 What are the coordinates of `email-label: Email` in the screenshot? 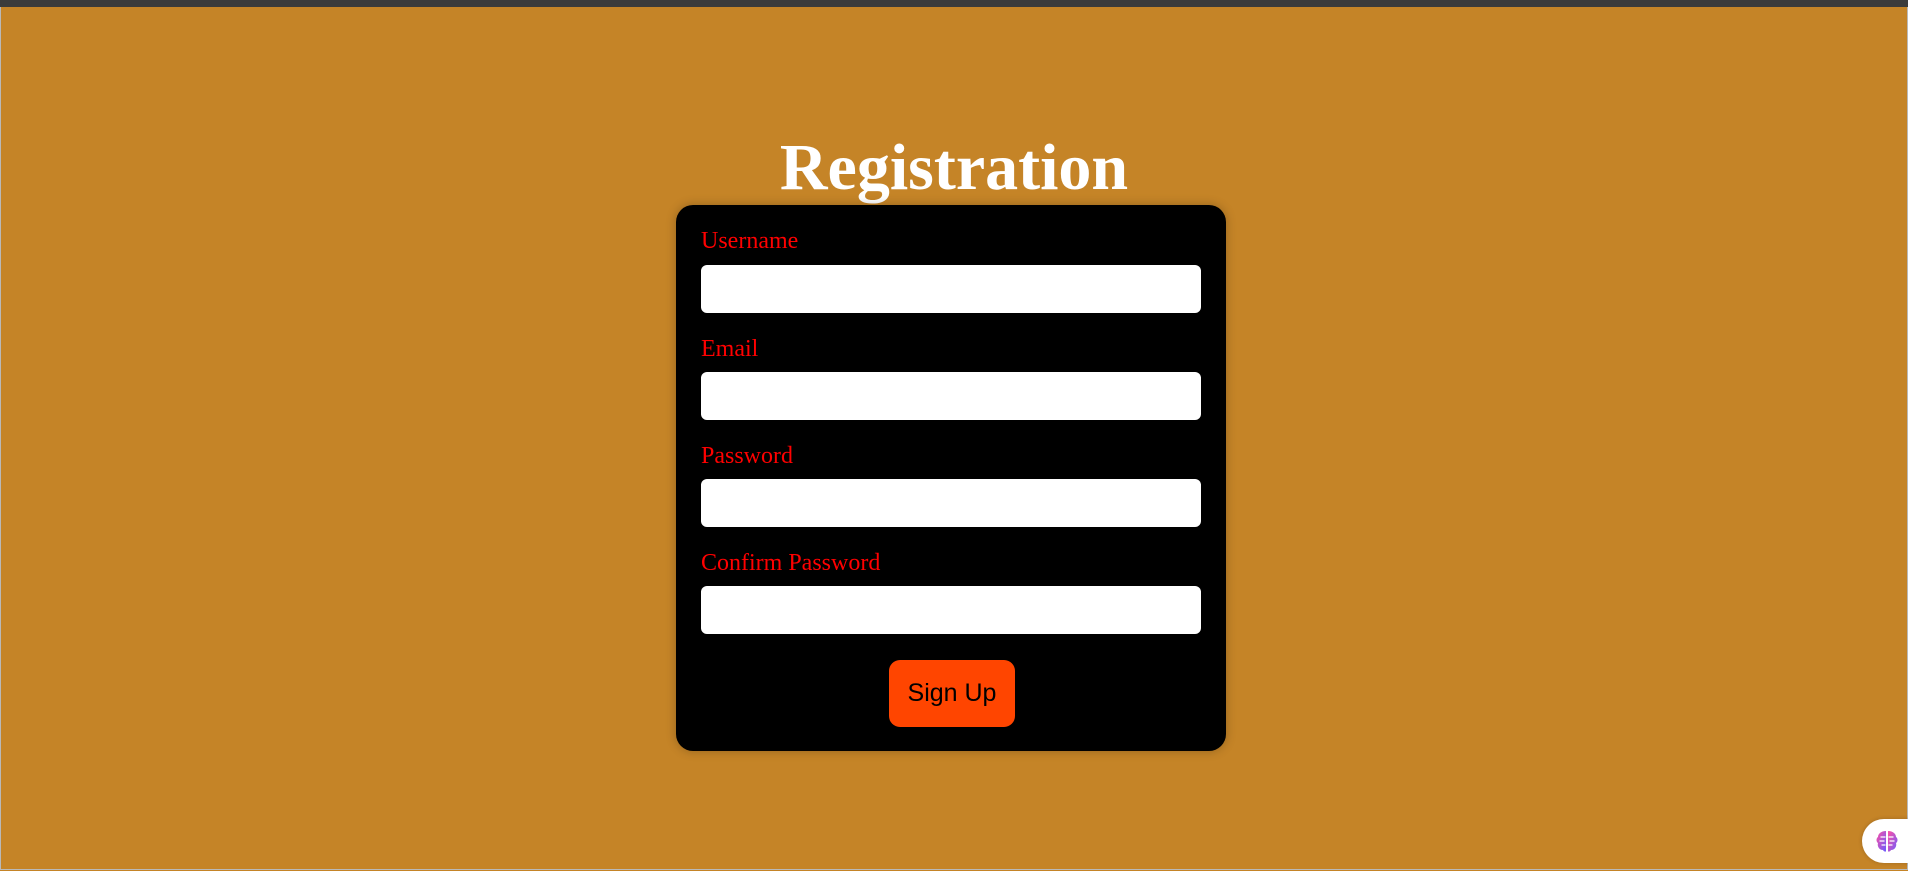 It's located at (730, 349).